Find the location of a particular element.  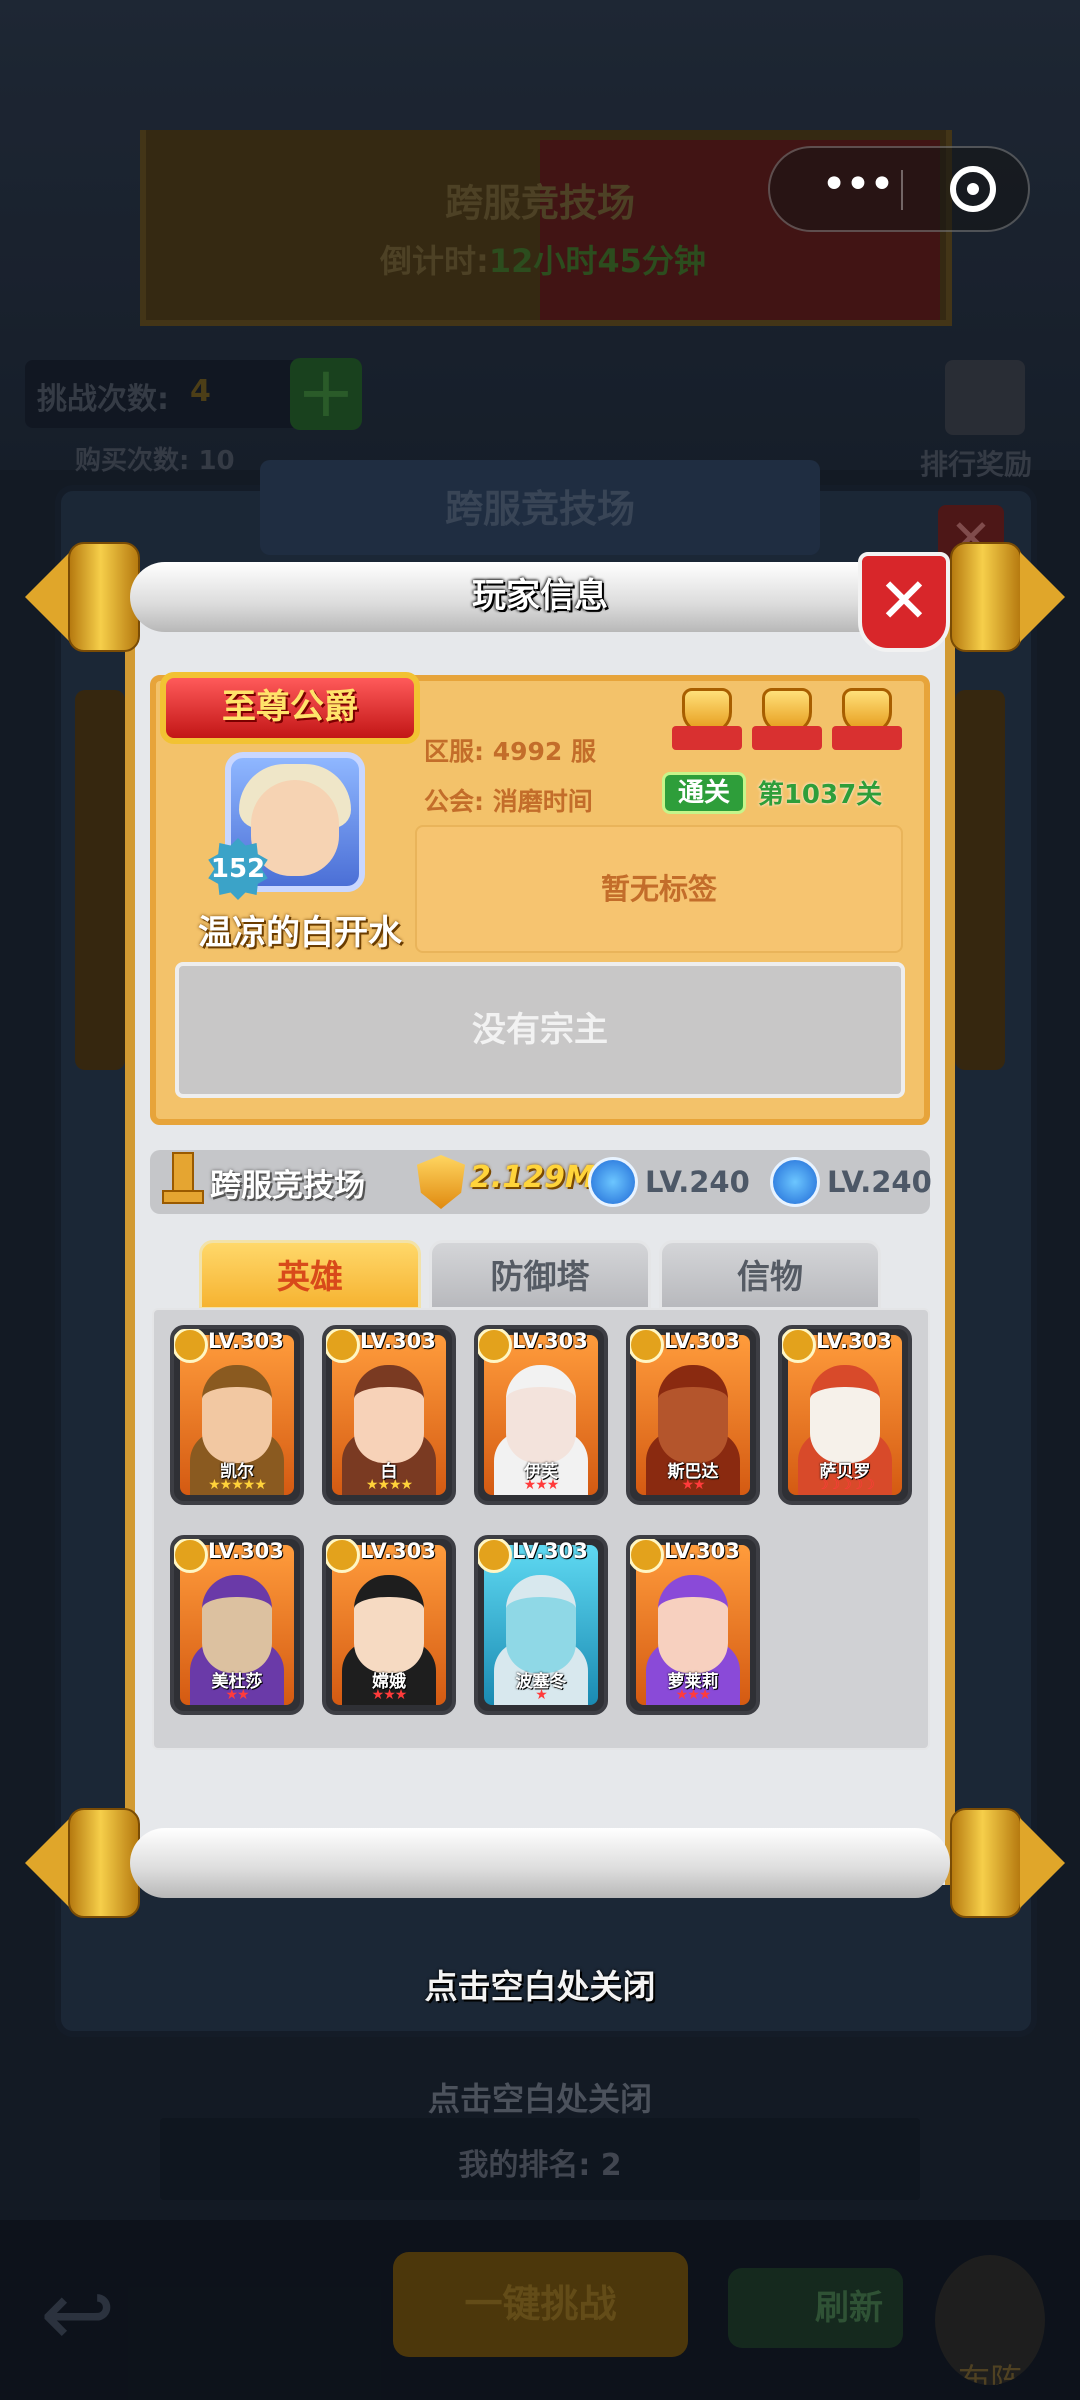

player-name: 温凉的白开水 is located at coordinates (300, 933).